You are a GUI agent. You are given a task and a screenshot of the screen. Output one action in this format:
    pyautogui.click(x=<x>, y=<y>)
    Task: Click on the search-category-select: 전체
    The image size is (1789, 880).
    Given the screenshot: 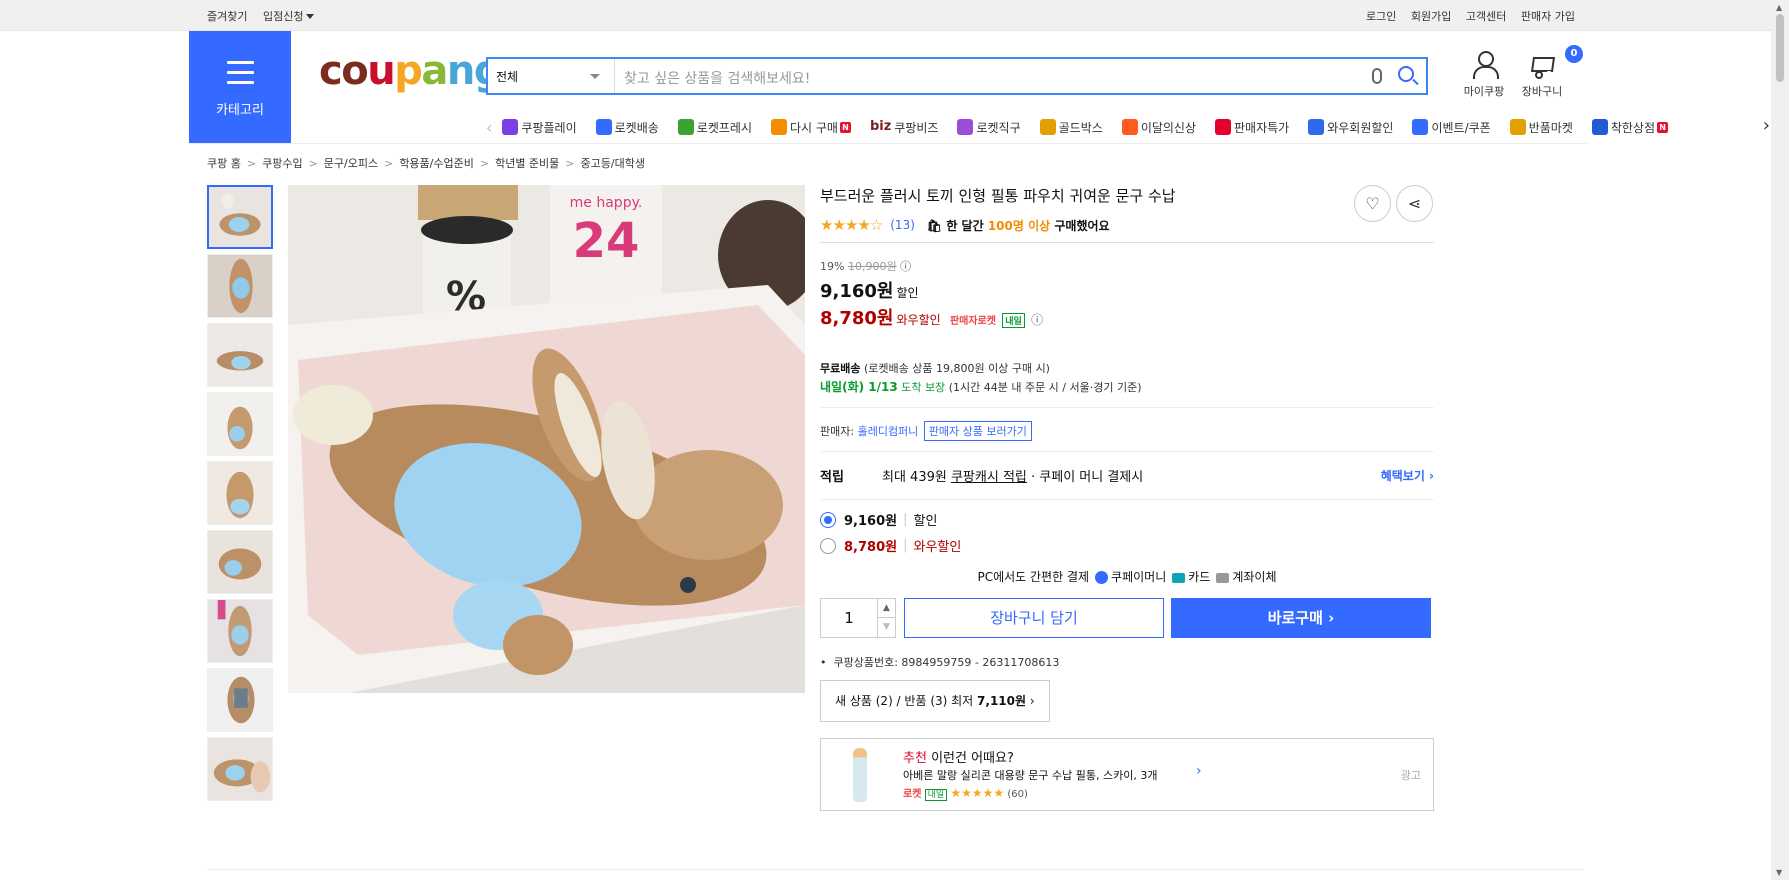 What is the action you would take?
    pyautogui.click(x=551, y=76)
    